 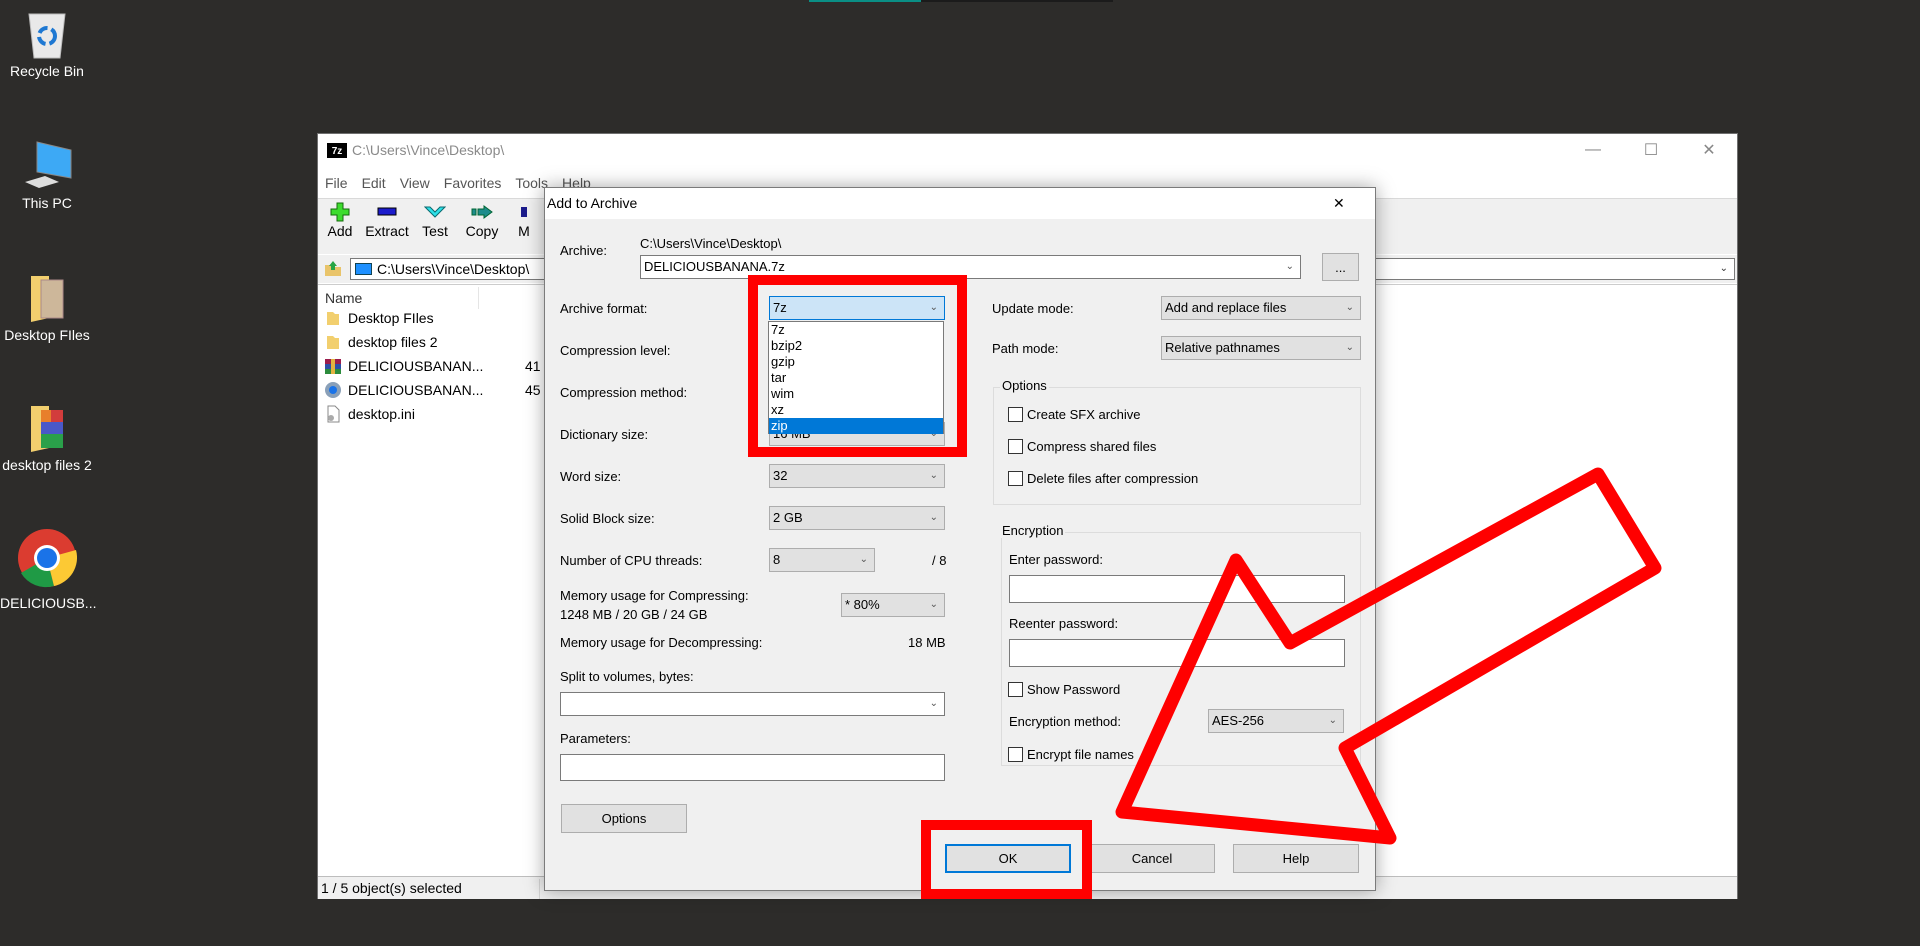 I want to click on arrow-outline, so click(x=1388, y=656).